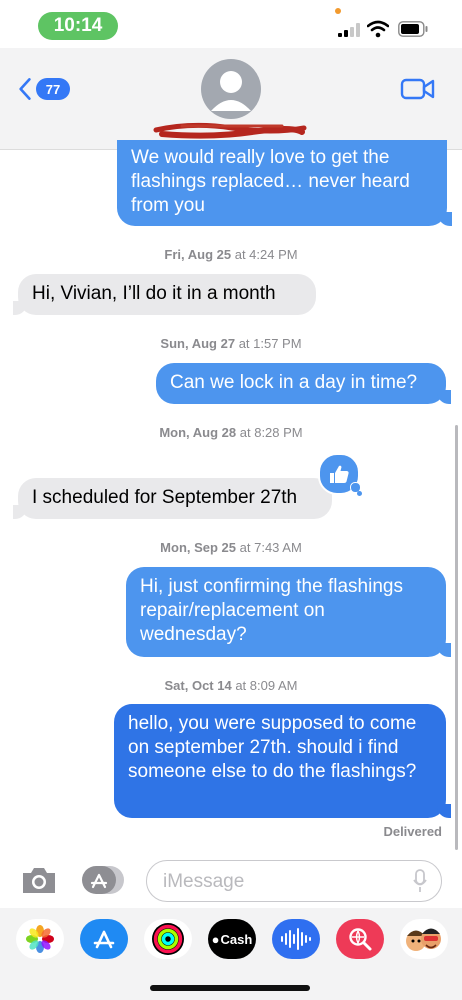 The height and width of the screenshot is (1000, 462). I want to click on timestamp-day: Fri, Aug 25, so click(198, 254).